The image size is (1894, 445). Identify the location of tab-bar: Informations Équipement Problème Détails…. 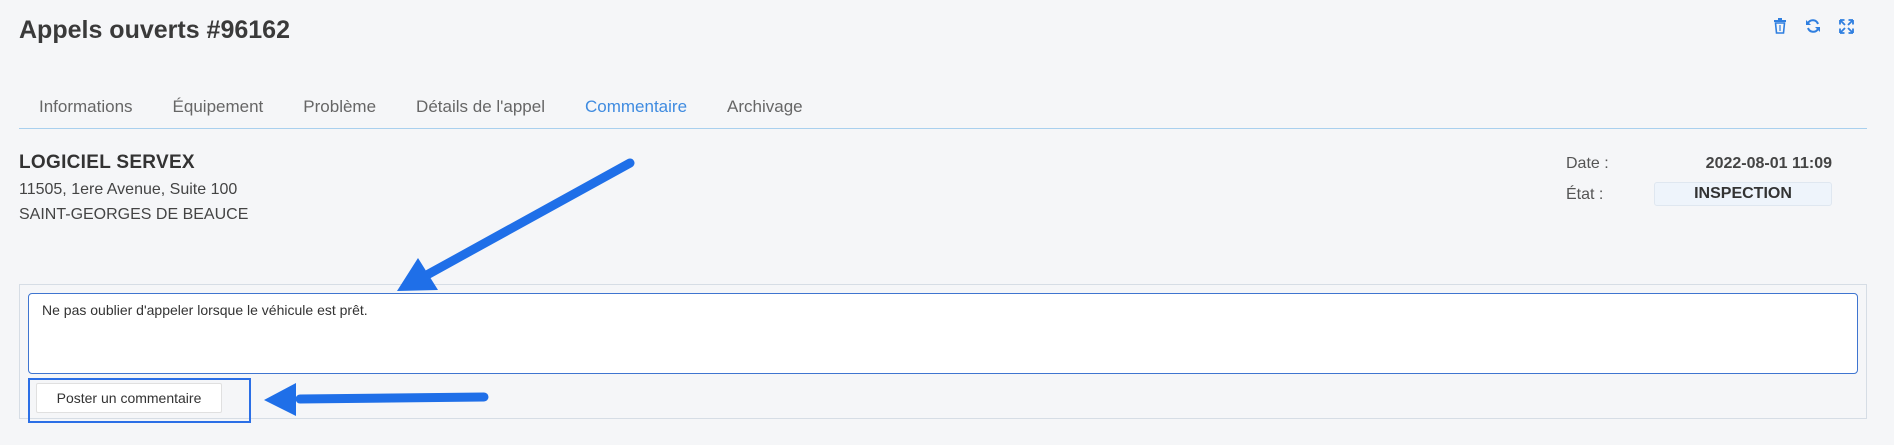
(943, 108).